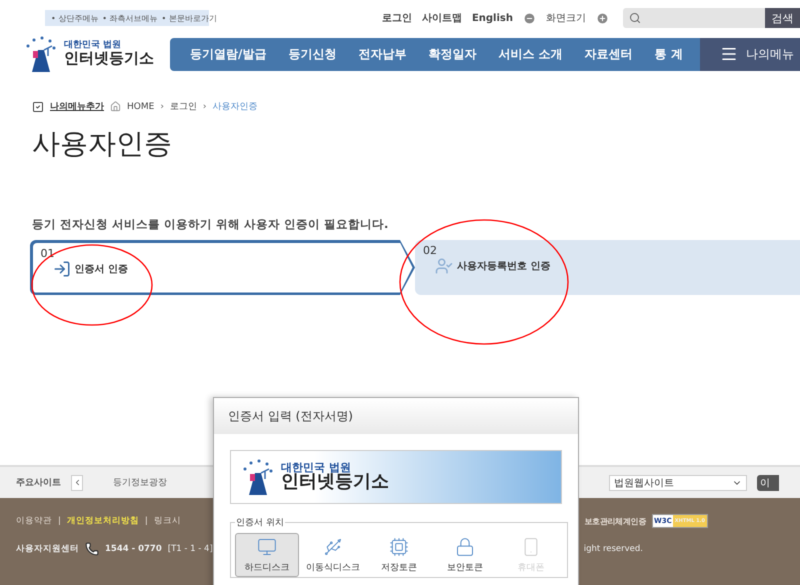 This screenshot has width=800, height=585. What do you see at coordinates (77, 106) in the screenshot?
I see `add-my-menu-link: 나의메뉴추가` at bounding box center [77, 106].